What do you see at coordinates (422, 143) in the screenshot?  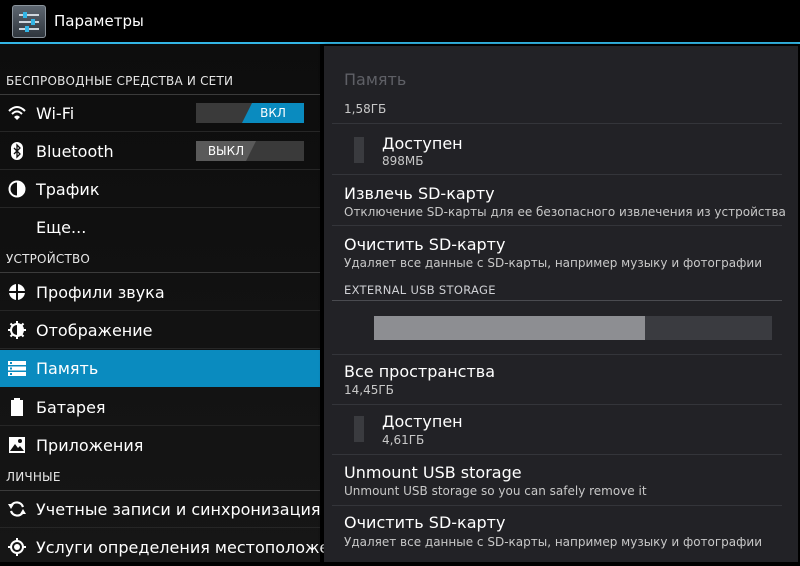 I see `sd-available-label: Доступен` at bounding box center [422, 143].